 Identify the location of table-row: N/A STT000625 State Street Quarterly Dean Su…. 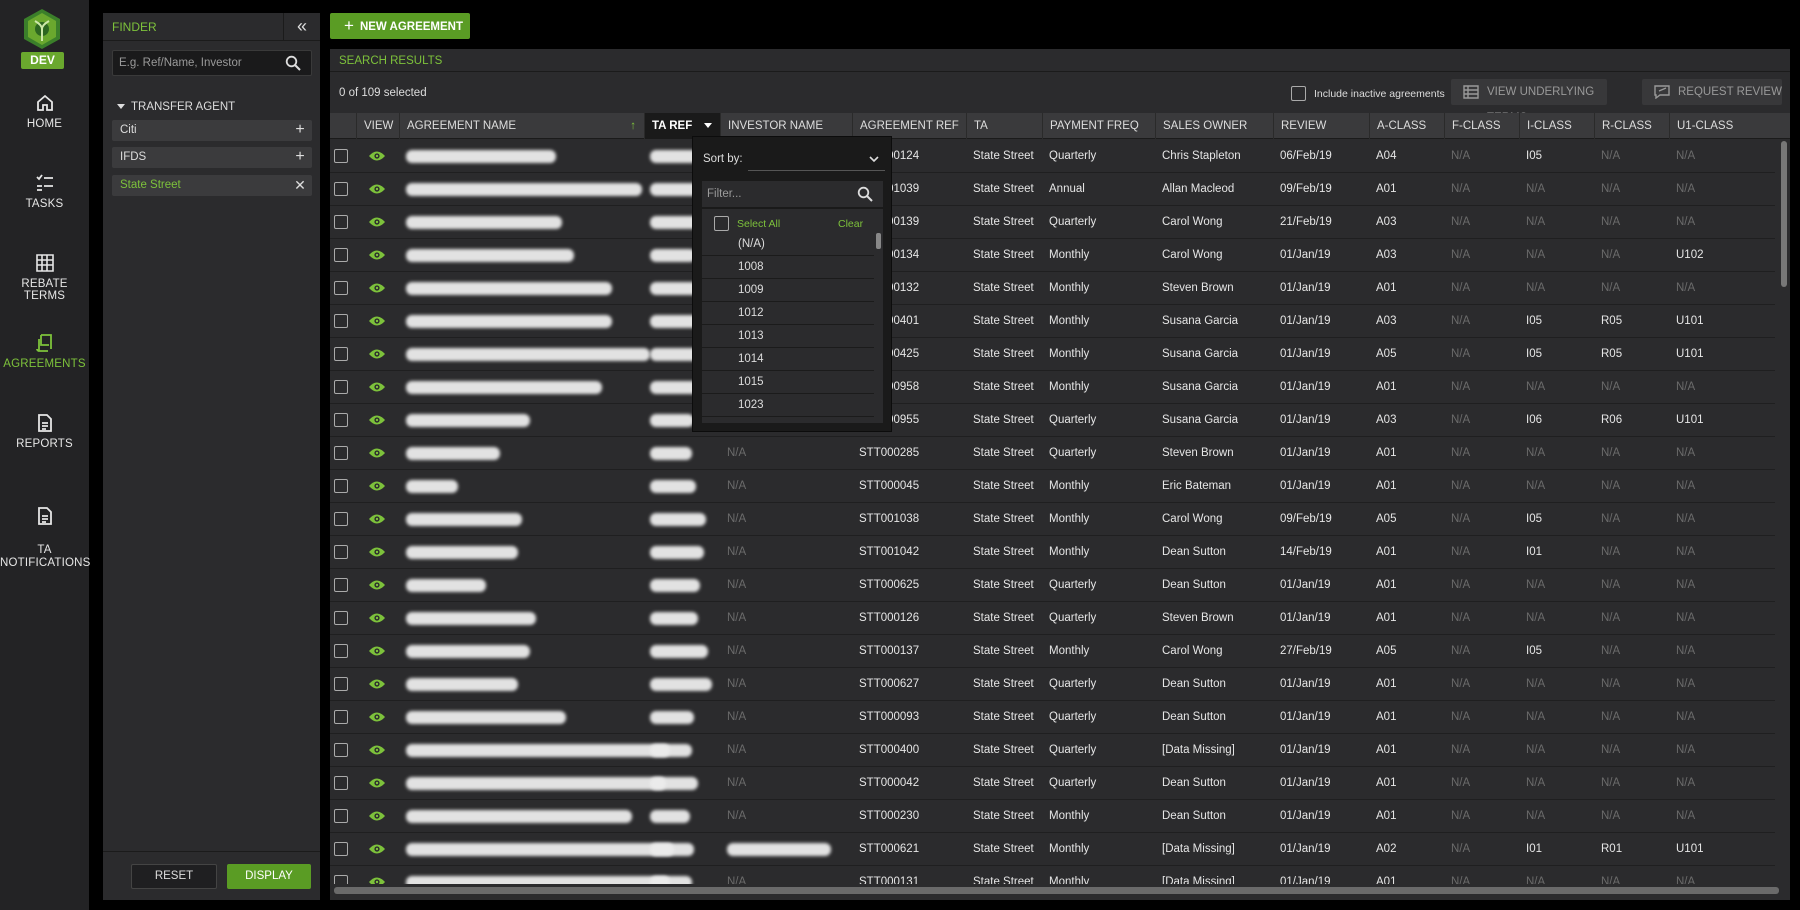
(1052, 585).